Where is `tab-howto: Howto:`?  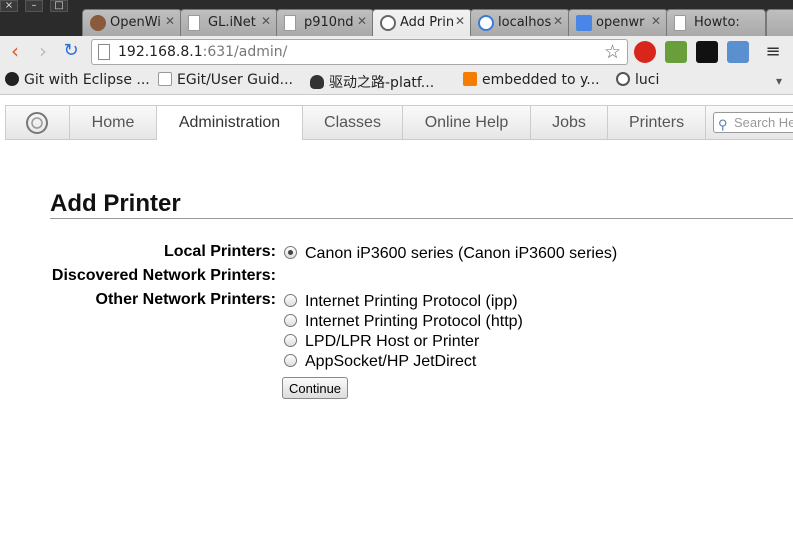 tab-howto: Howto: is located at coordinates (716, 22).